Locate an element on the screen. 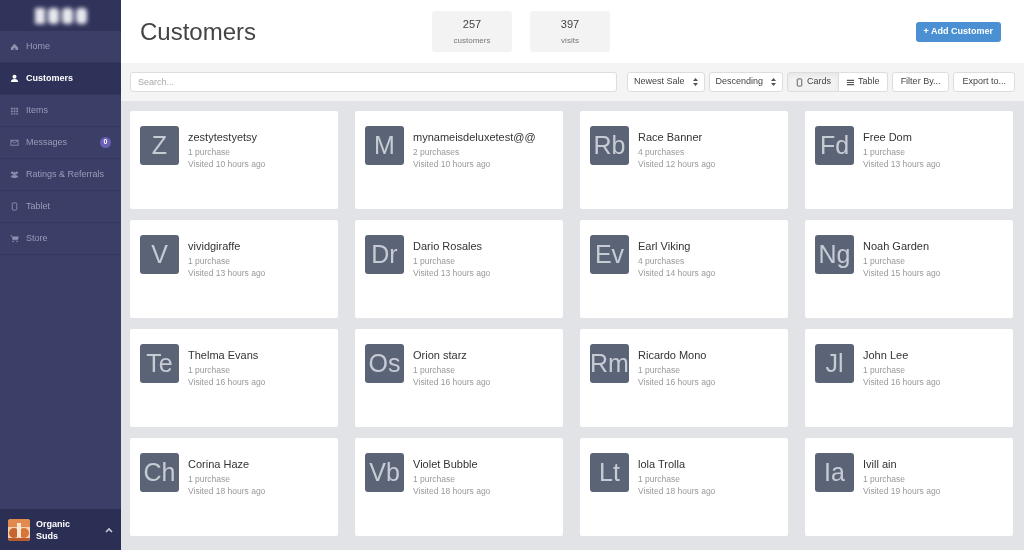 The width and height of the screenshot is (1024, 550). page-title: Customers is located at coordinates (199, 31).